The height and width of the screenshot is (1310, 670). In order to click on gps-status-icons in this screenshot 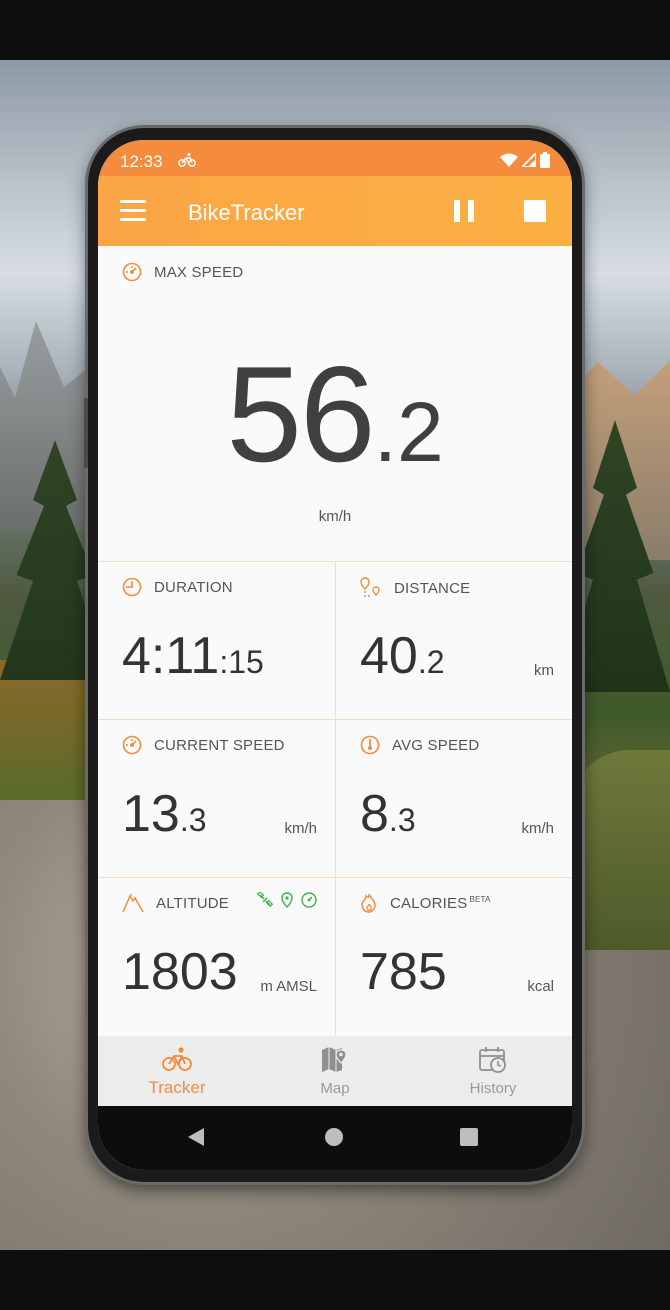, I will do `click(287, 900)`.